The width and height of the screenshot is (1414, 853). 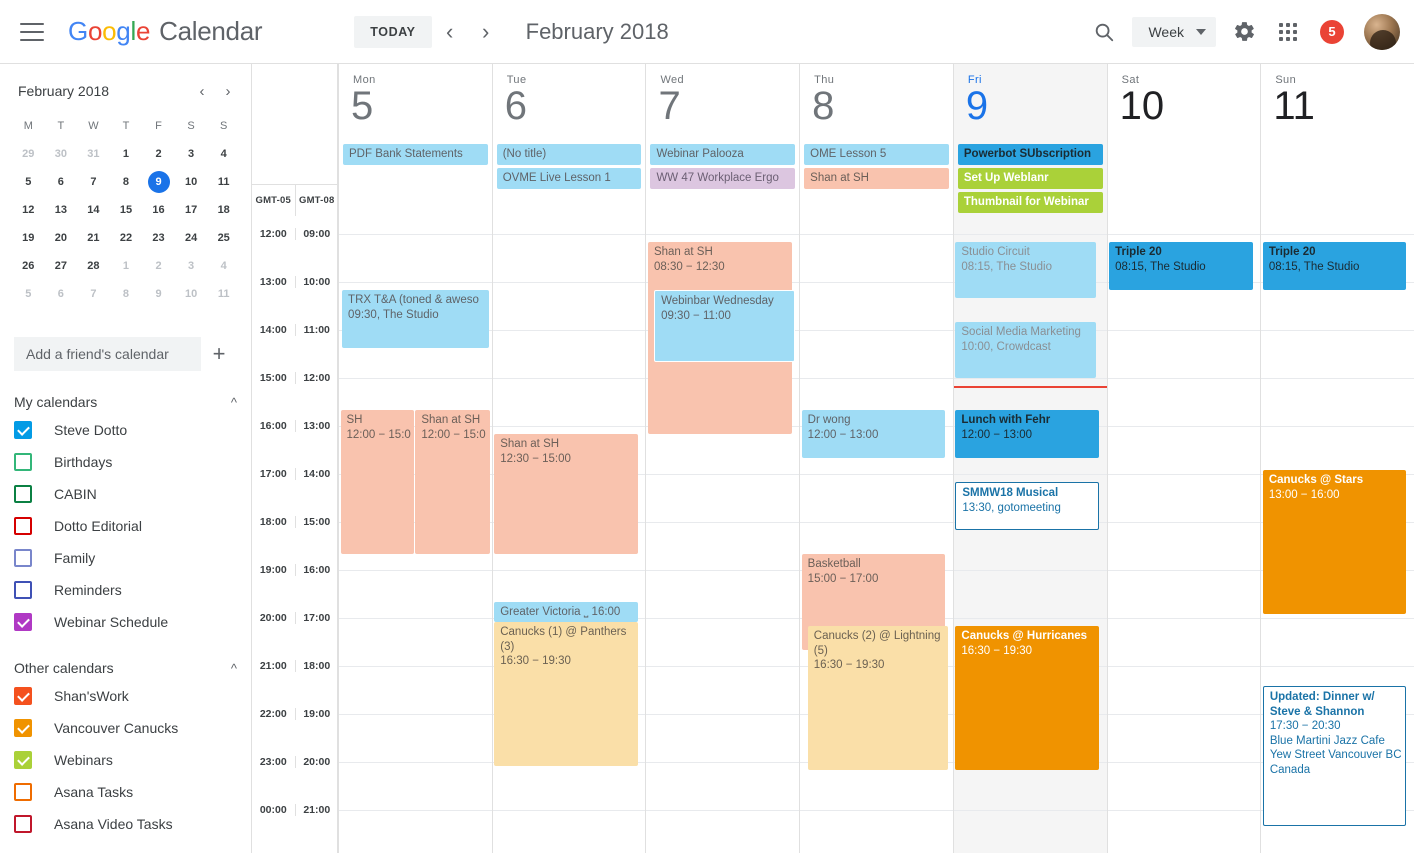 I want to click on previous-period-button: ‹, so click(x=450, y=32).